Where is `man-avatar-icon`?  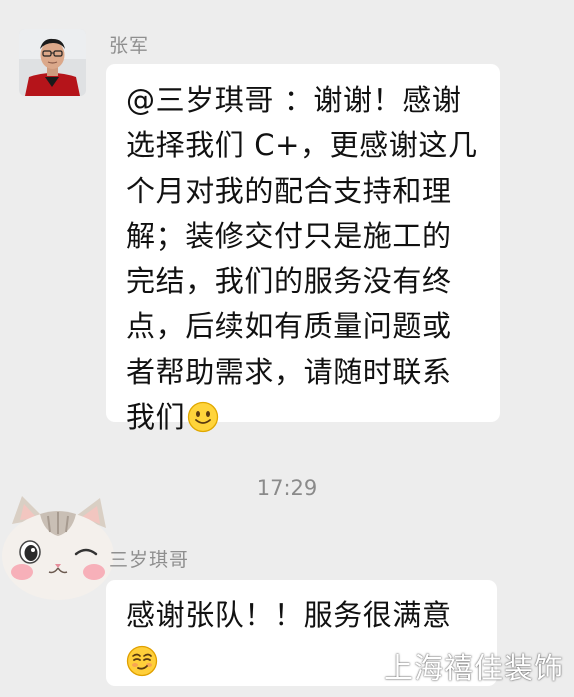
man-avatar-icon is located at coordinates (52, 62).